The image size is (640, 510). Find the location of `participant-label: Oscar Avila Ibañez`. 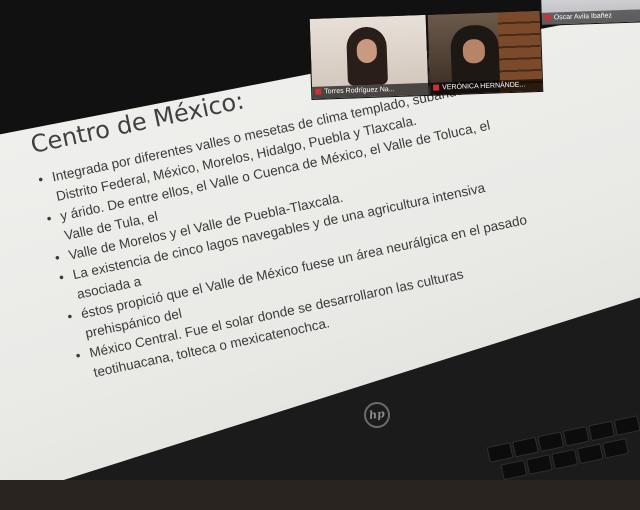

participant-label: Oscar Avila Ibañez is located at coordinates (590, 17).